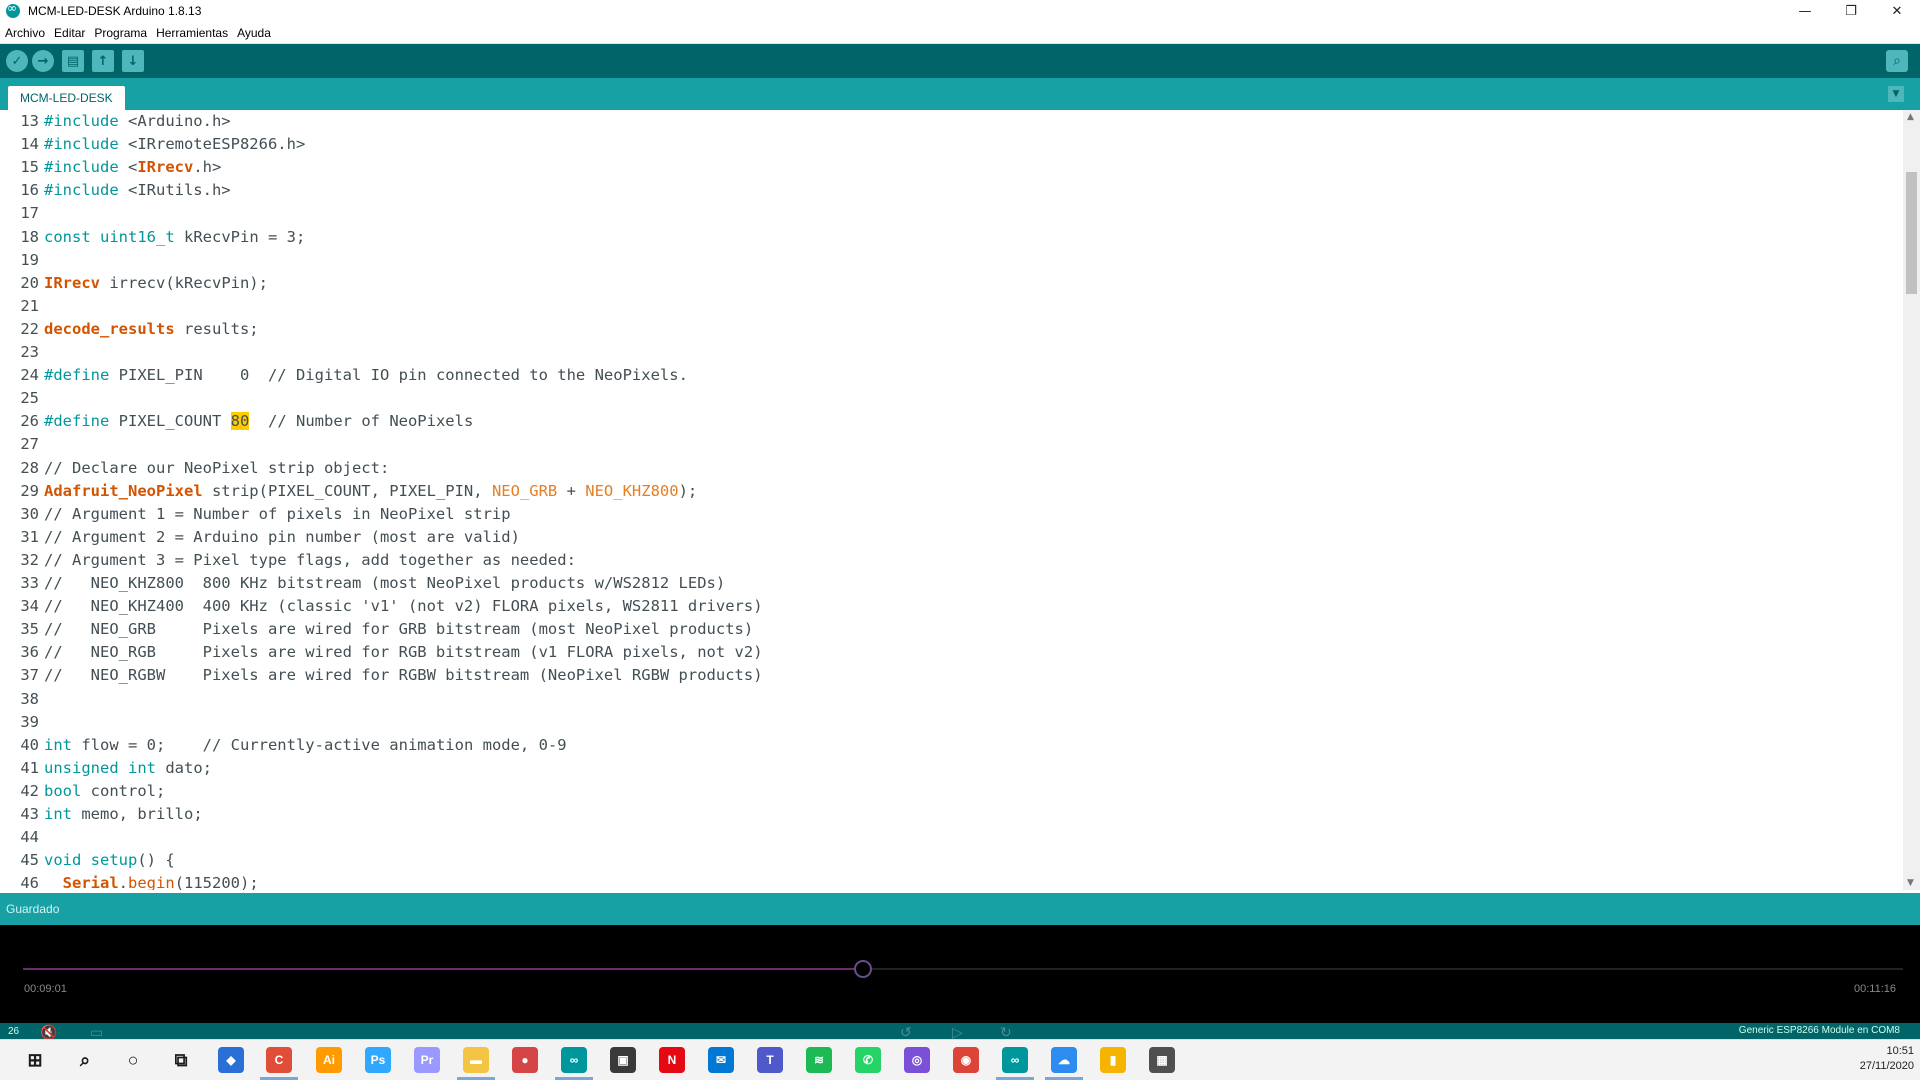 This screenshot has width=1920, height=1080. Describe the element at coordinates (950, 837) in the screenshot. I see `code-line: 44` at that location.